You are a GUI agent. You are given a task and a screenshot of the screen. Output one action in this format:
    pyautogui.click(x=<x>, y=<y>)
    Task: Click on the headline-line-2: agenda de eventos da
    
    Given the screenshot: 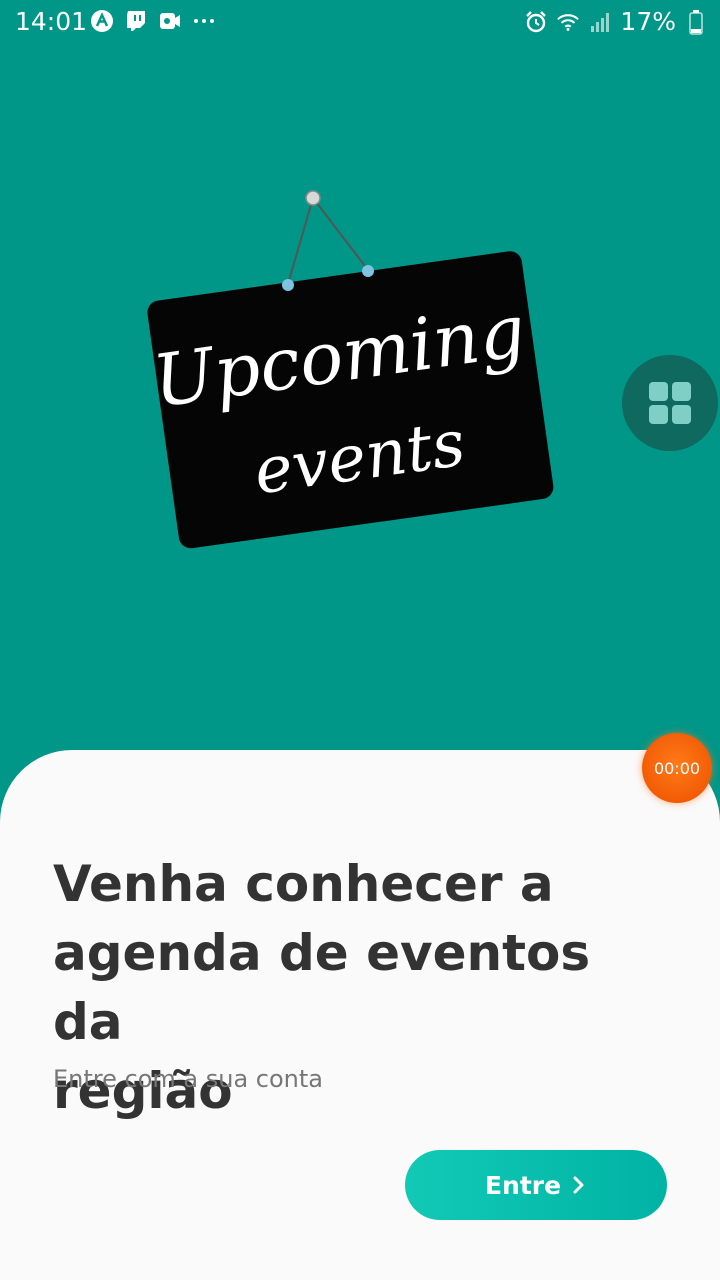 What is the action you would take?
    pyautogui.click(x=322, y=987)
    